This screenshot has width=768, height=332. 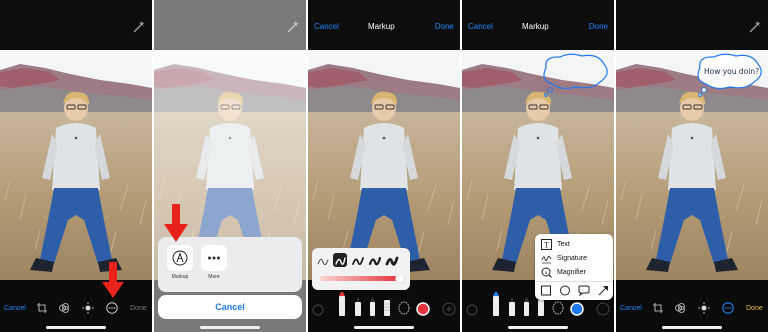 I want to click on opacity-slider-thumb, so click(x=400, y=278).